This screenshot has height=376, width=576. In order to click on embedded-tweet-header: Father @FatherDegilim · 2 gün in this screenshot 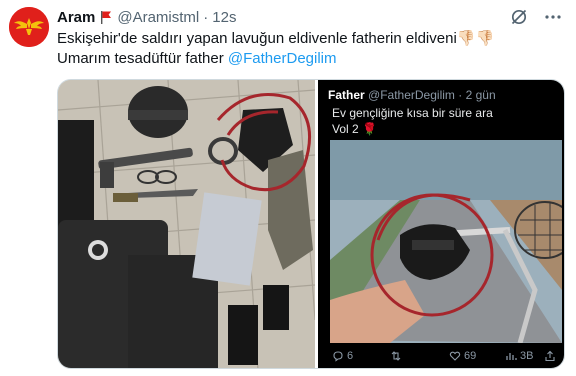, I will do `click(412, 95)`.